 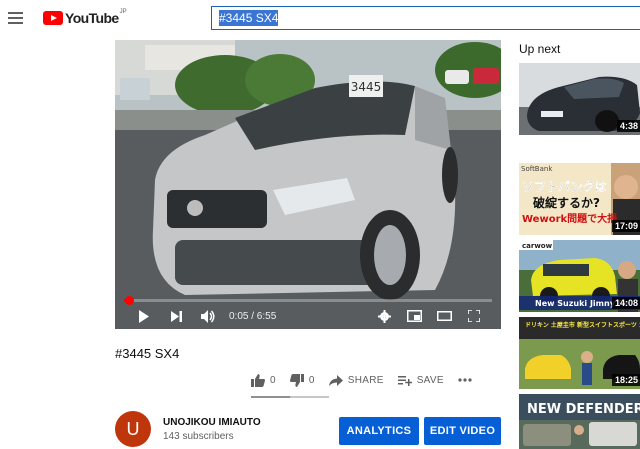 What do you see at coordinates (147, 353) in the screenshot?
I see `video-title: #3445 SX4` at bounding box center [147, 353].